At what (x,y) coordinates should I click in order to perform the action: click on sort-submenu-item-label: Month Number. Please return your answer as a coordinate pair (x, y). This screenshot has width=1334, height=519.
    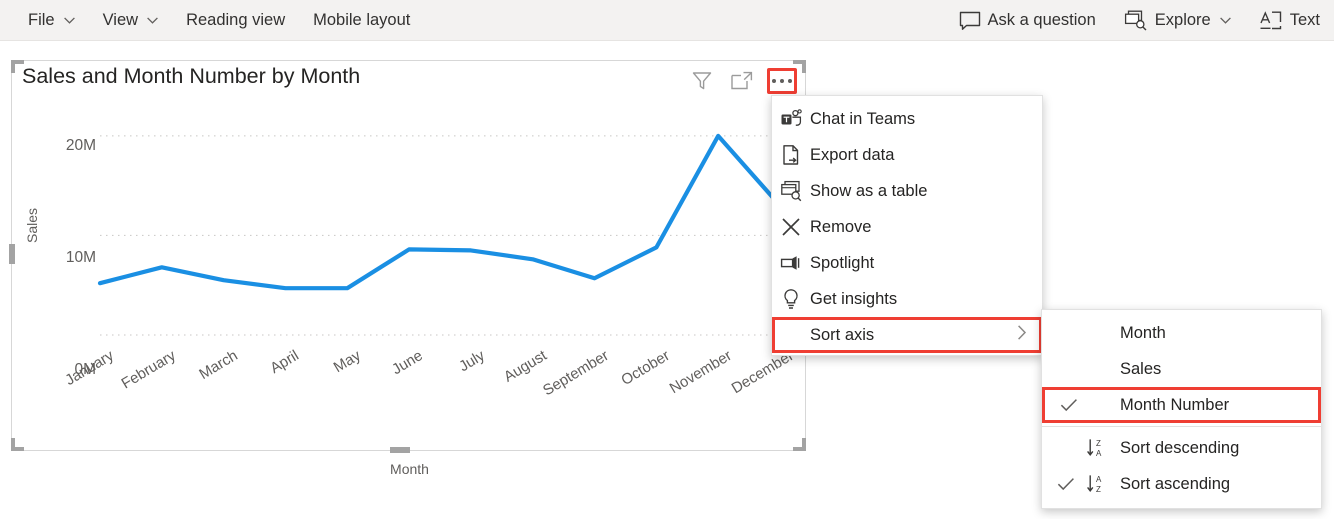
    Looking at the image, I should click on (1175, 404).